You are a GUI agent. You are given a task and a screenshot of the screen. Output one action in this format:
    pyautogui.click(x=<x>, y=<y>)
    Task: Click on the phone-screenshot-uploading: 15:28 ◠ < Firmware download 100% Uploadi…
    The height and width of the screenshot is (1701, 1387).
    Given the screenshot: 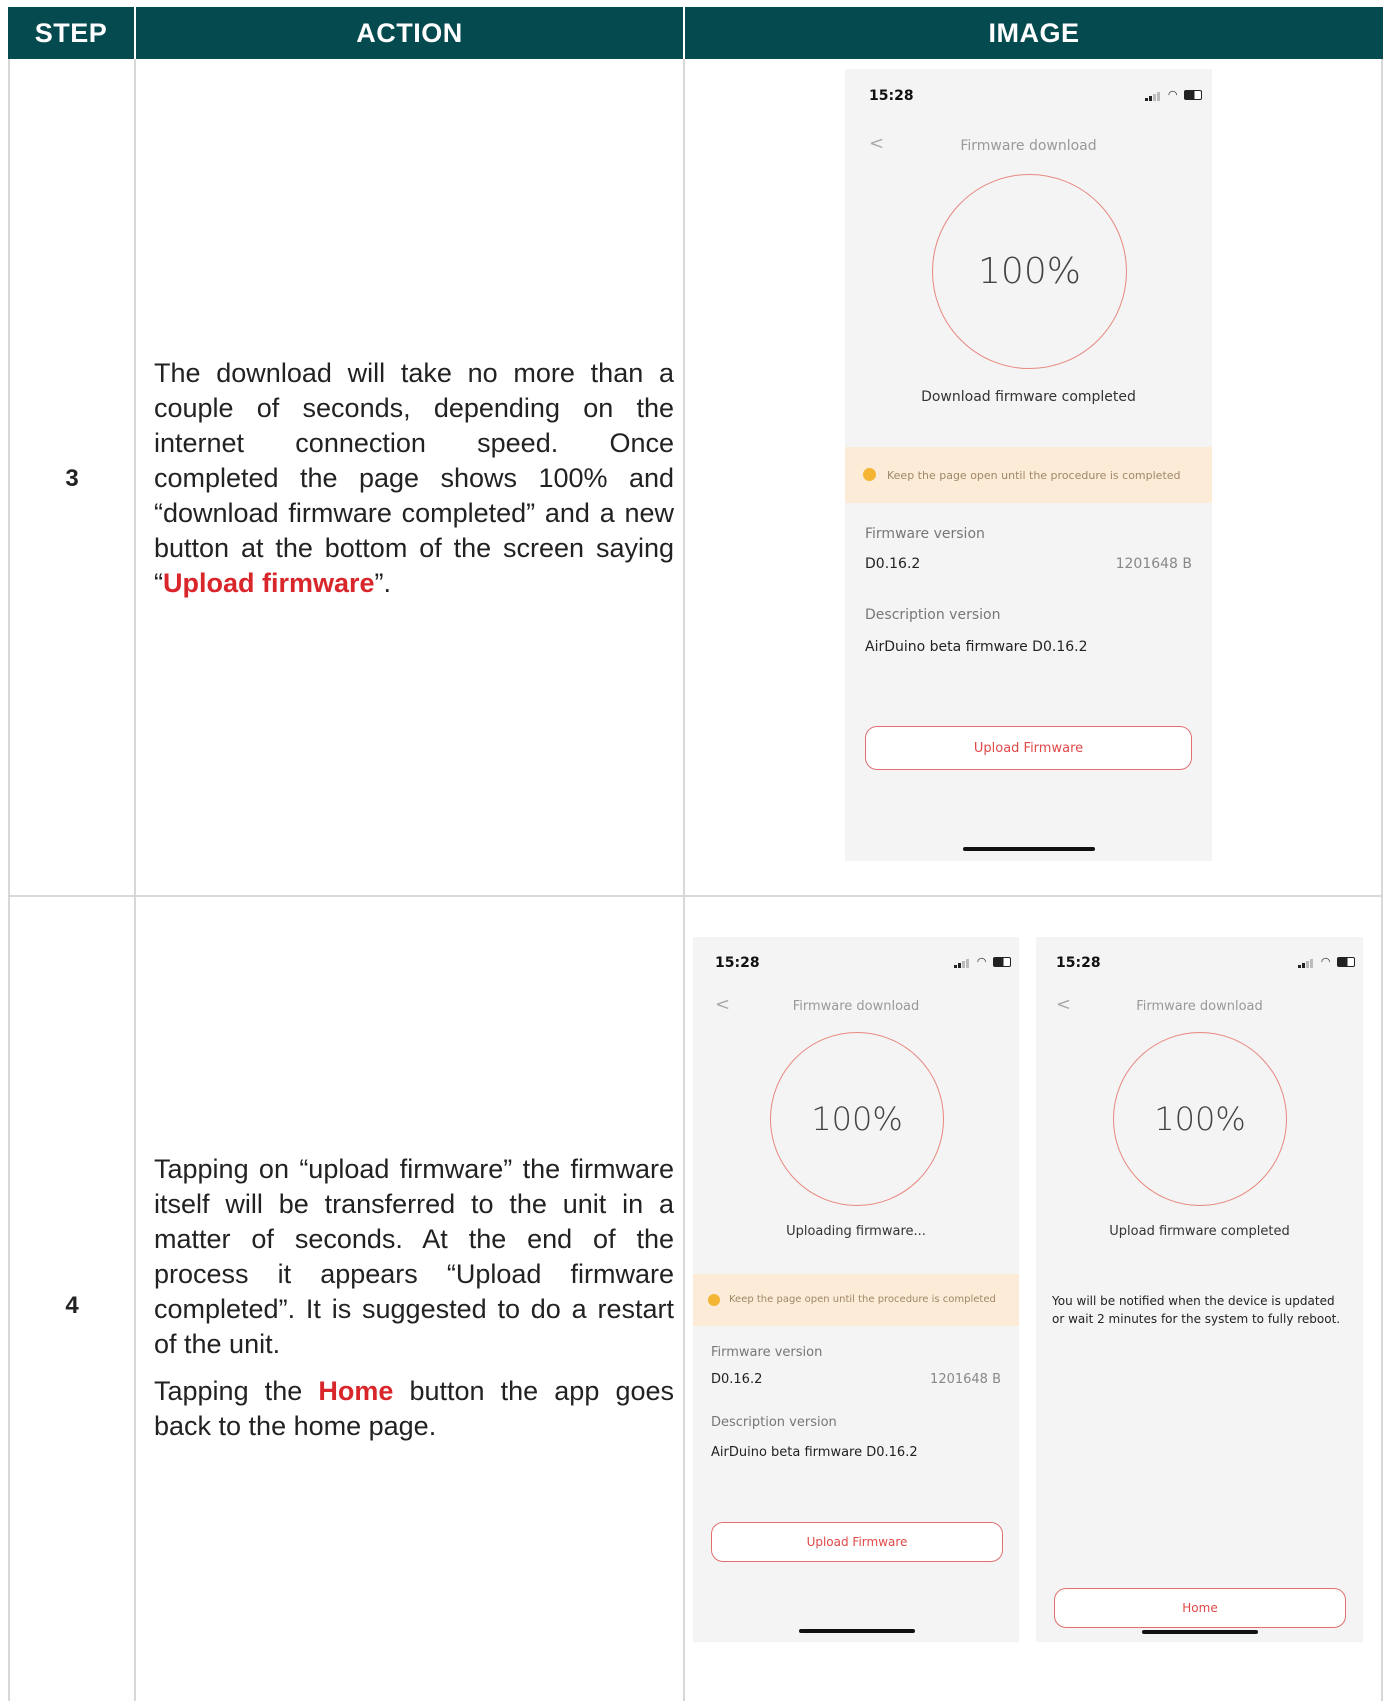 What is the action you would take?
    pyautogui.click(x=856, y=1289)
    